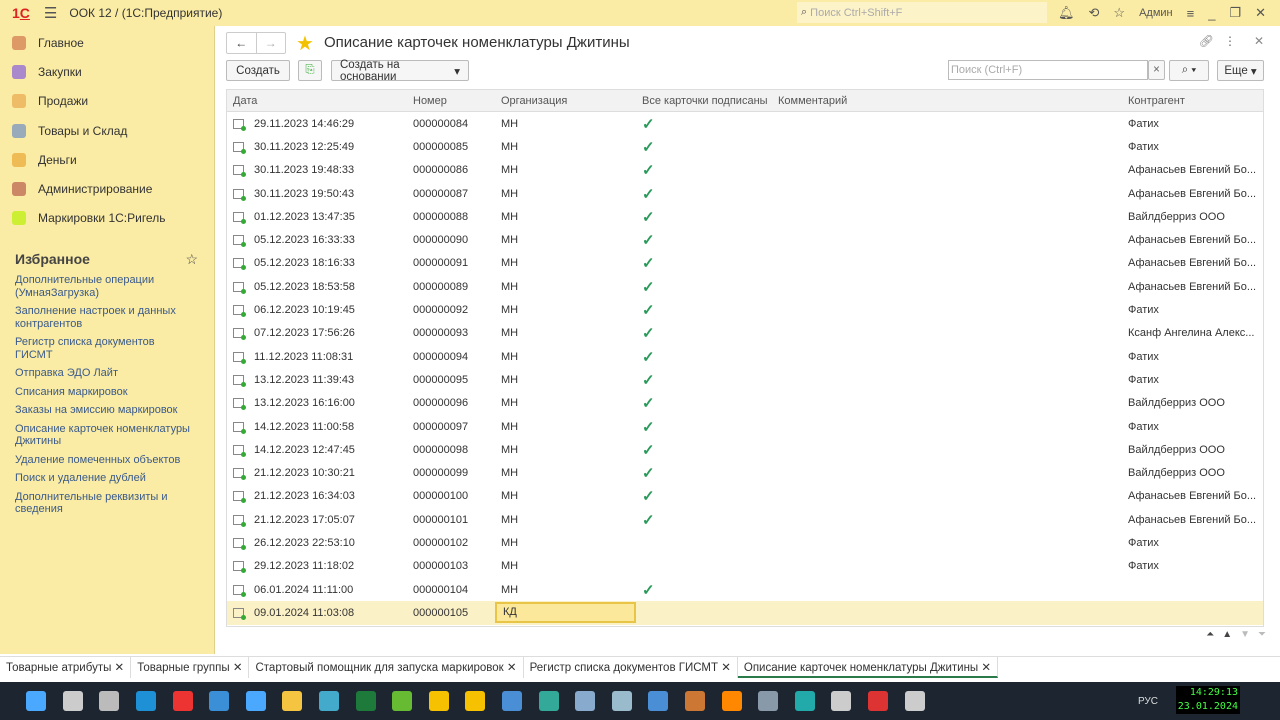  Describe the element at coordinates (745, 566) in the screenshot. I see `table-row: 29.12.2023 11:18:02 000000103 МН Фатих` at that location.